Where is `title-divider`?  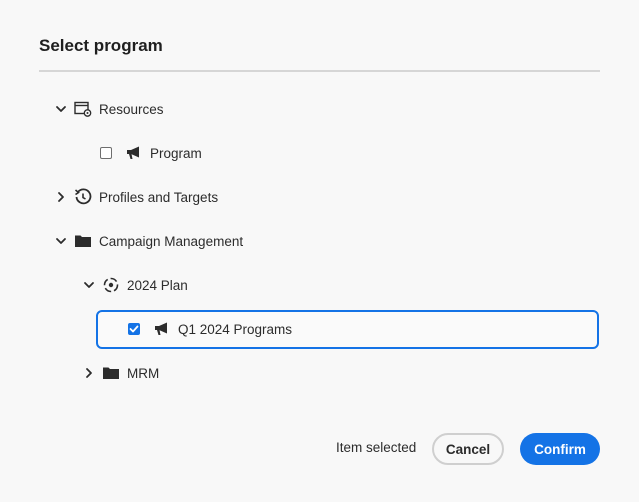
title-divider is located at coordinates (319, 71).